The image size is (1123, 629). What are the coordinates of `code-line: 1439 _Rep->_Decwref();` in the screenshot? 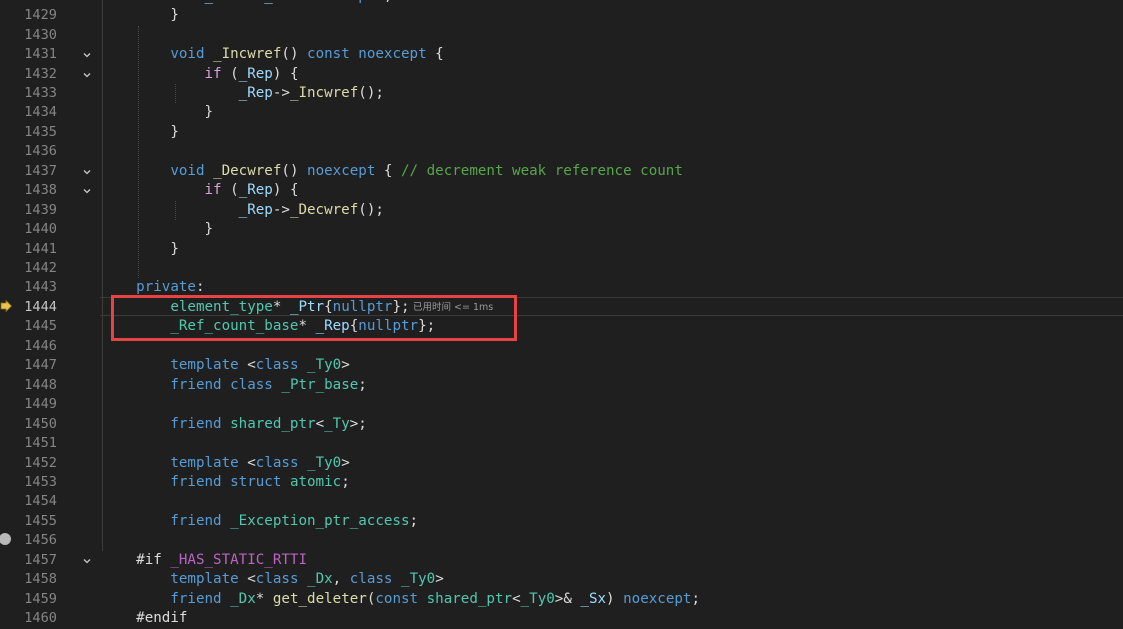 It's located at (561, 210).